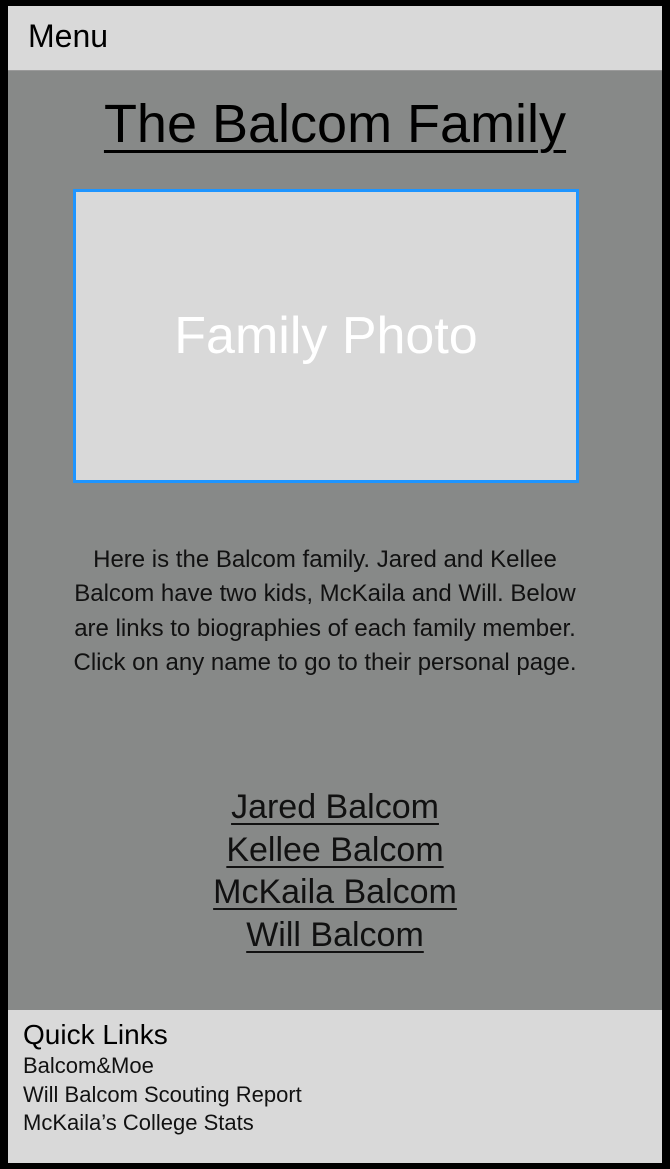 Image resolution: width=670 pixels, height=1169 pixels. I want to click on family-photo-label: Family Photo, so click(326, 336).